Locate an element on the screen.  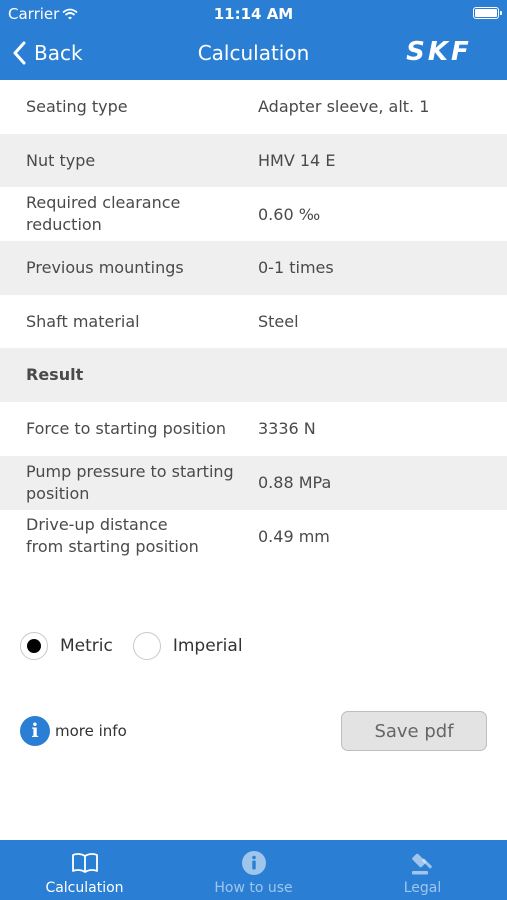
row-label: Drive-up distance from starting position is located at coordinates (112, 536).